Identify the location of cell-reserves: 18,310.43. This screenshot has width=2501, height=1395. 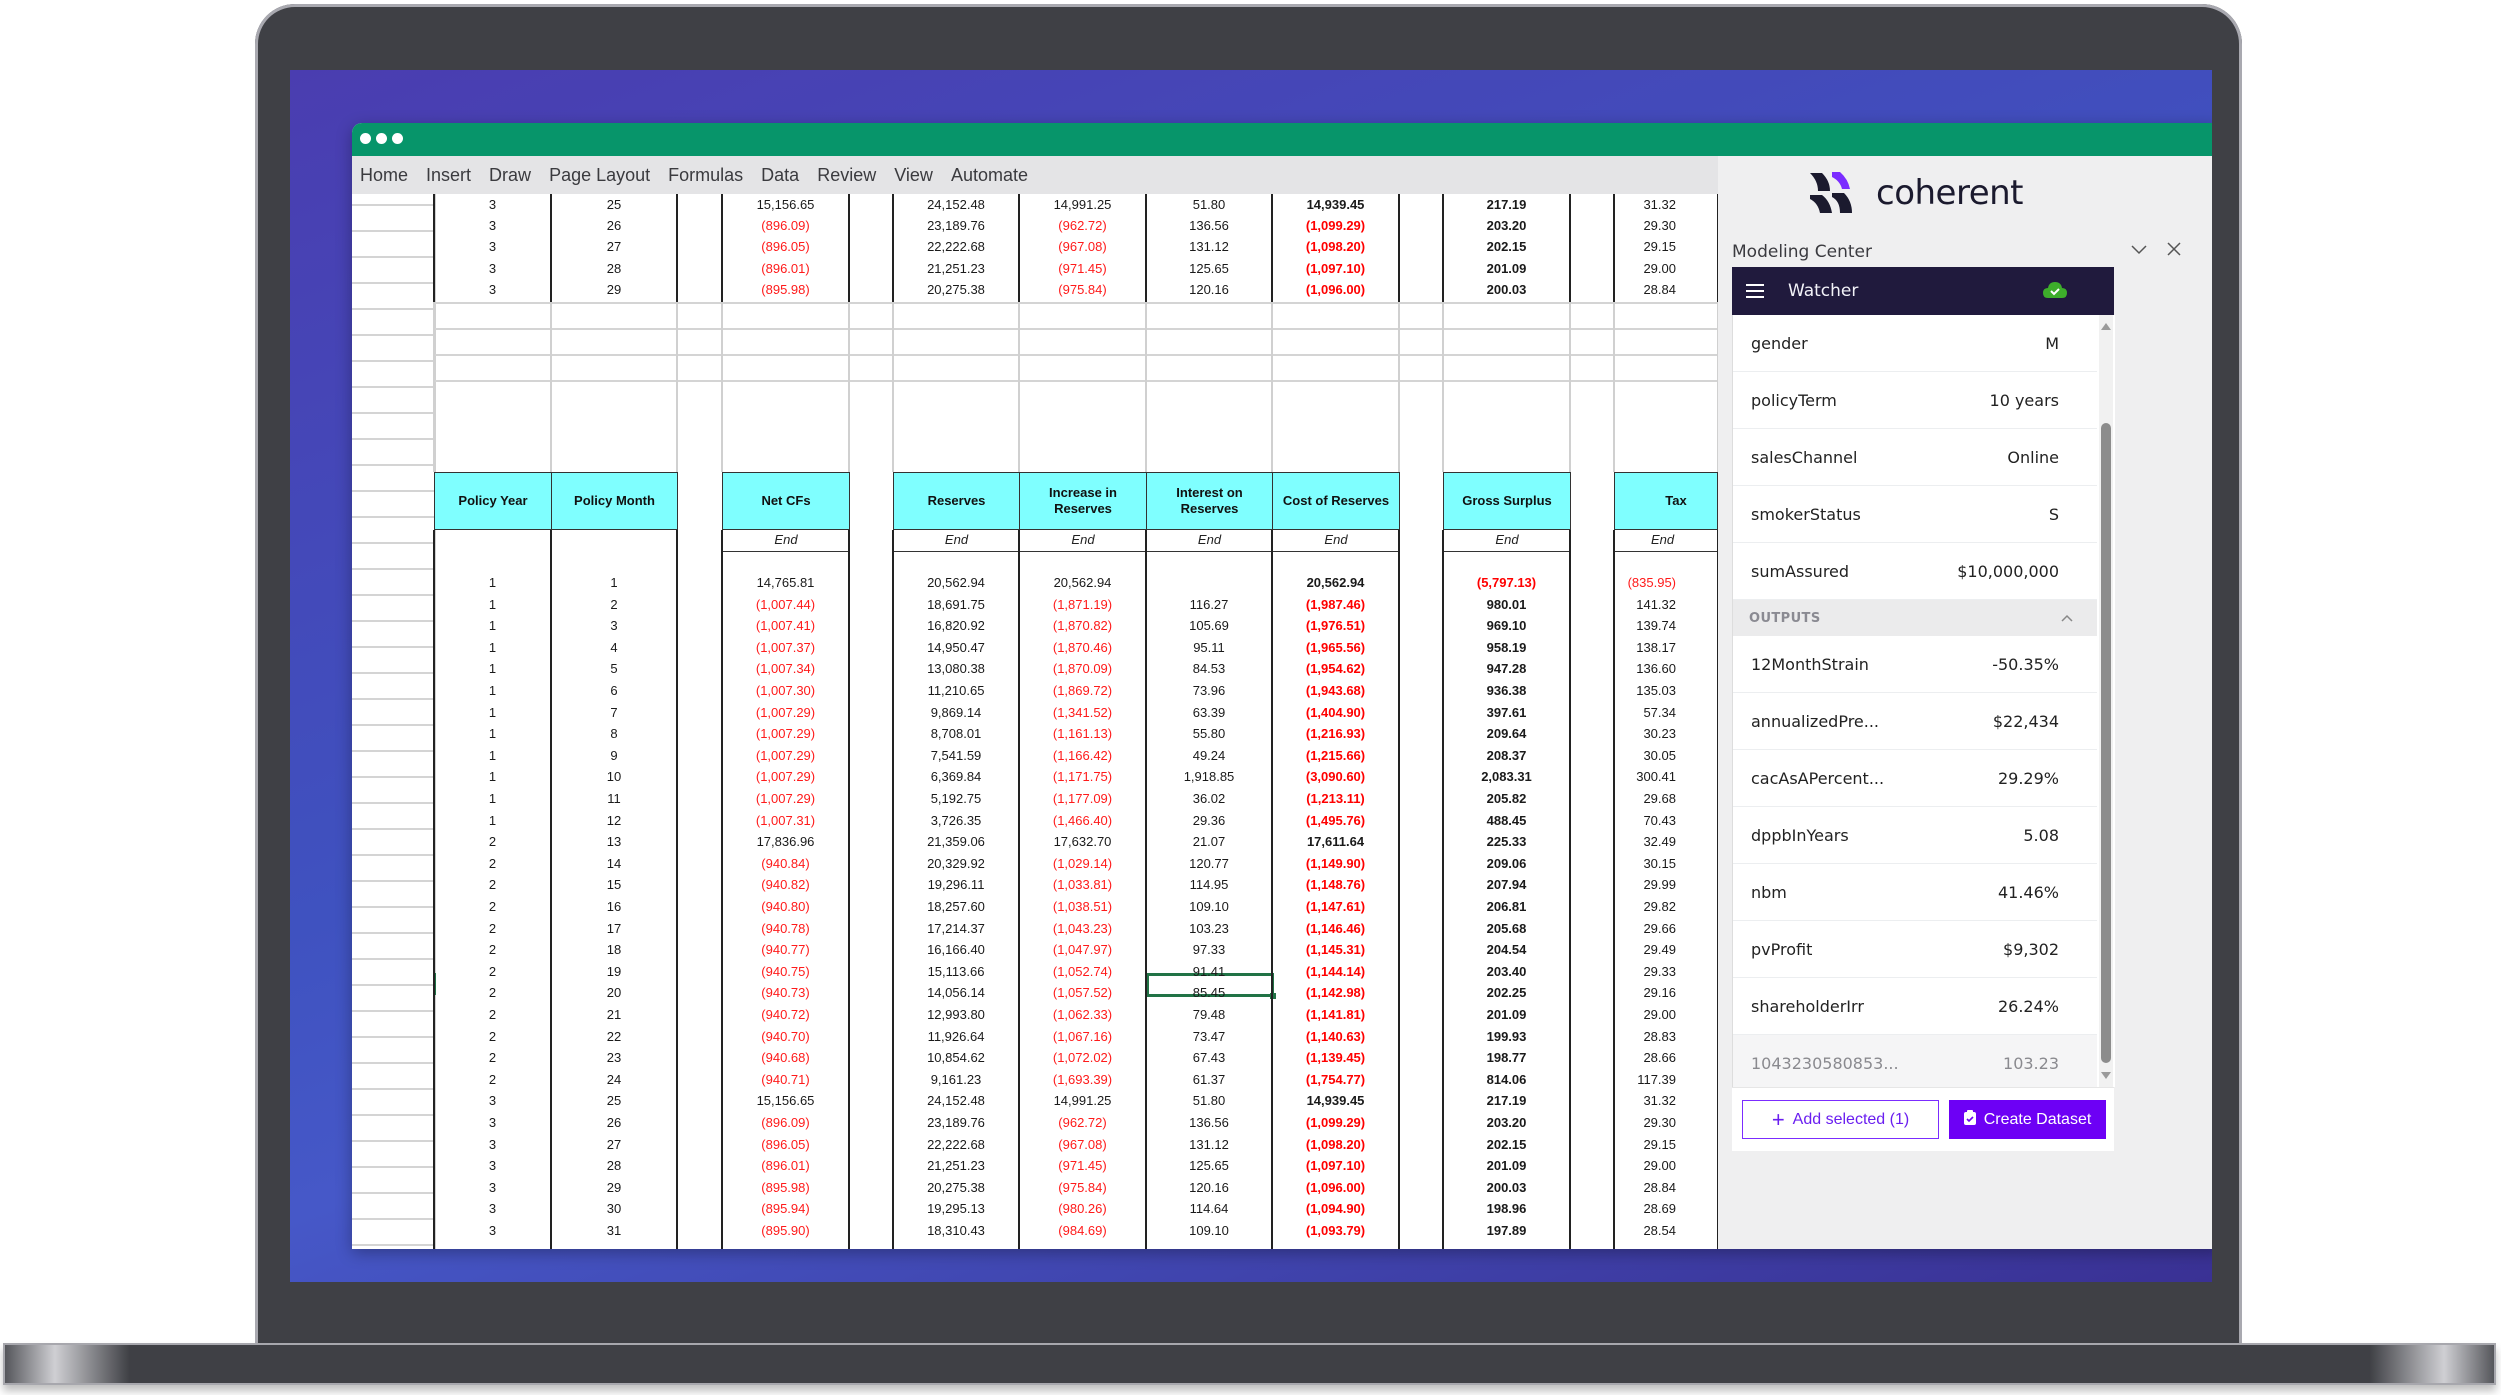
(956, 1230).